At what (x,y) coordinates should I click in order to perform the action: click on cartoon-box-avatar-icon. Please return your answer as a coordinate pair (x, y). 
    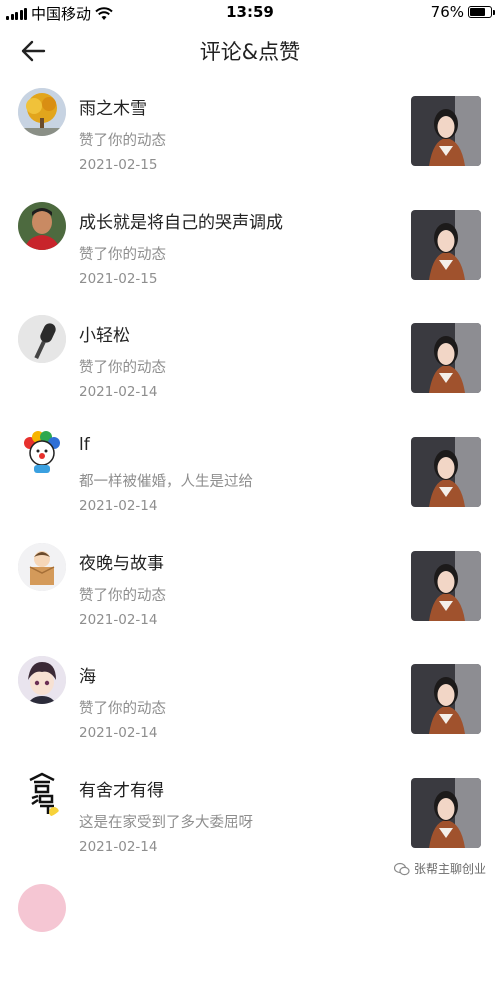
    Looking at the image, I should click on (42, 567).